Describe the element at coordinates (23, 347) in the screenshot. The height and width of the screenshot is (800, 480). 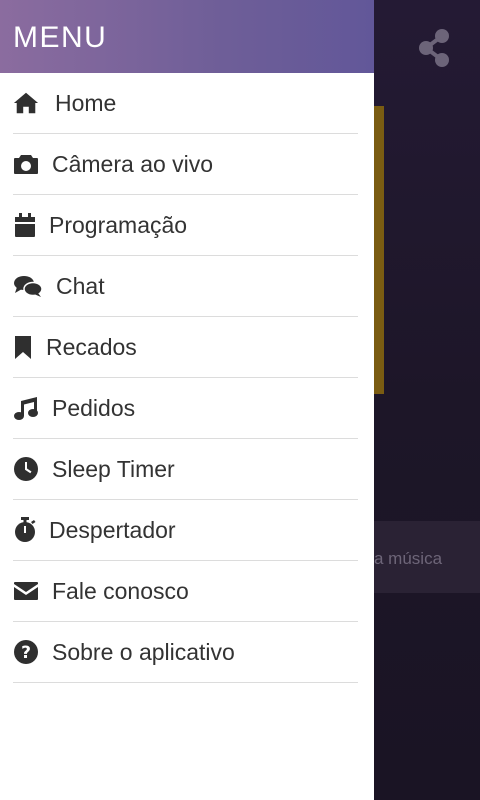
I see `bookmark-icon` at that location.